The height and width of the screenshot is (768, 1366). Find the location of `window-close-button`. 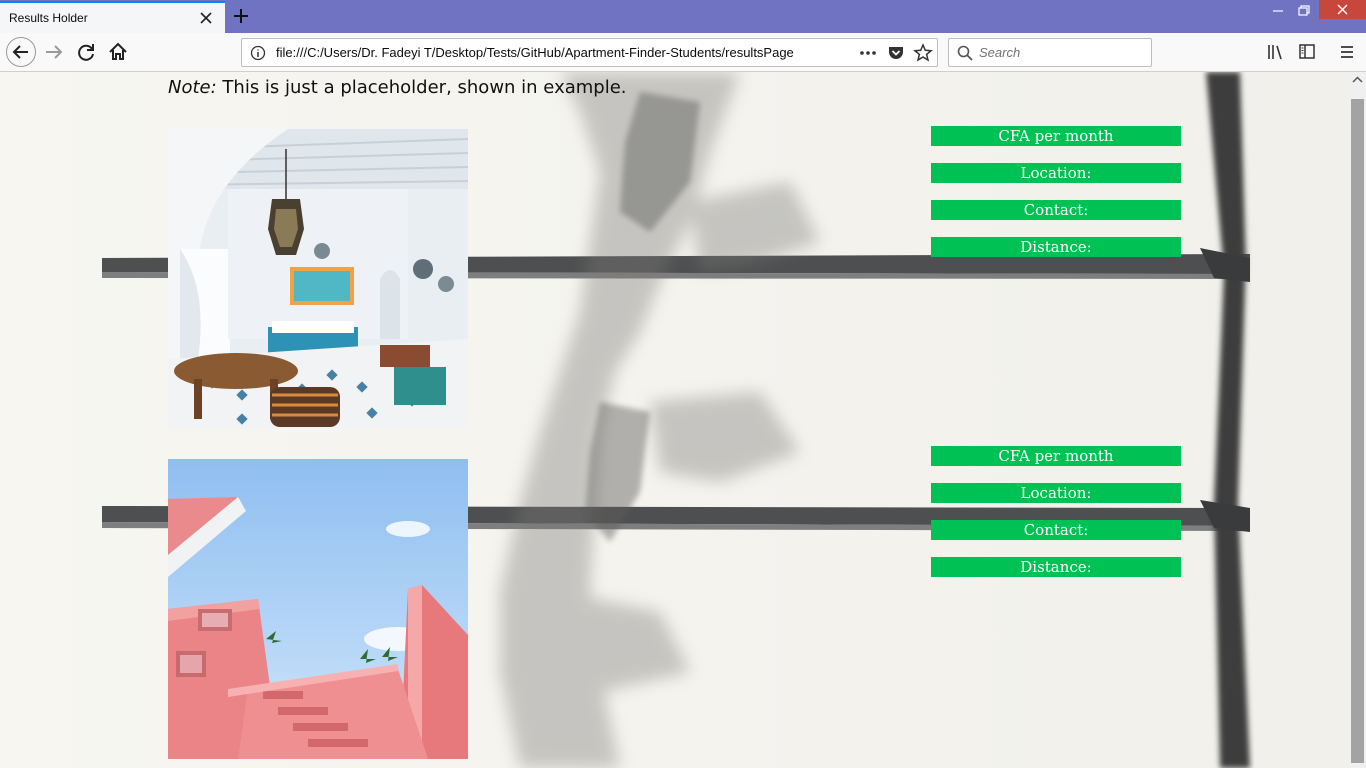

window-close-button is located at coordinates (1342, 9).